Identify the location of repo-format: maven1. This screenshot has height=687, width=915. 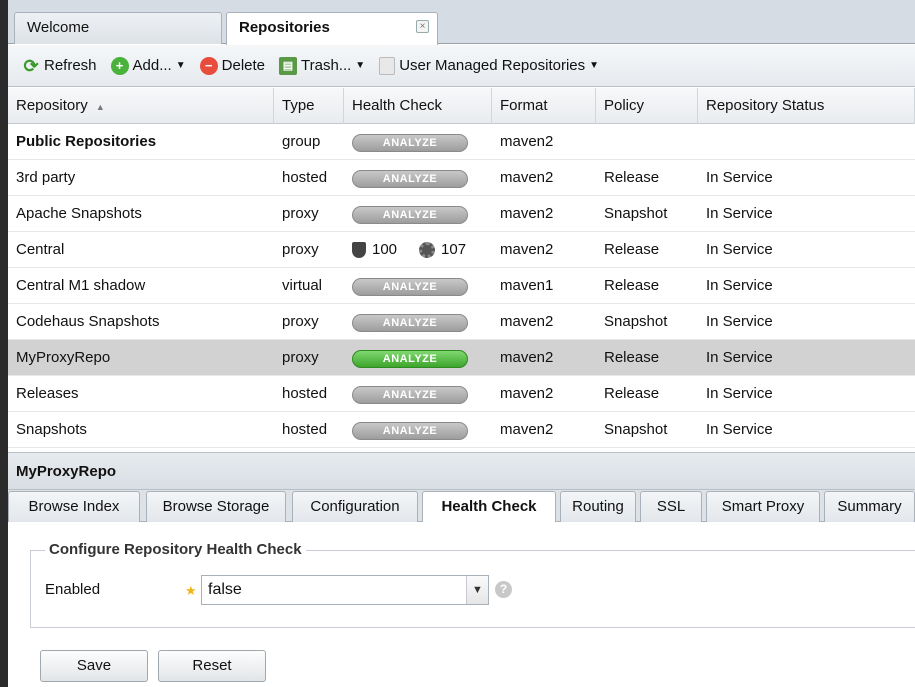
(527, 285).